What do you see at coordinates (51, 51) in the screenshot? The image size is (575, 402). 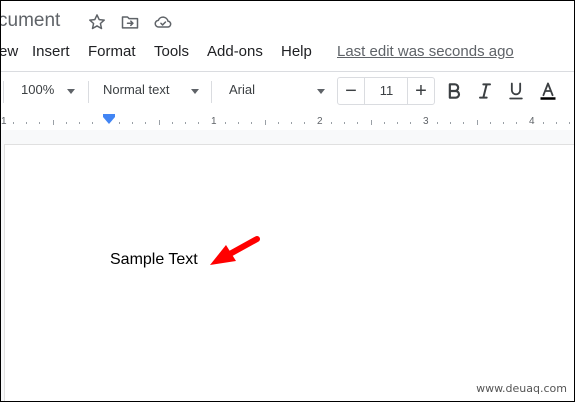 I see `menu-insert: Insert` at bounding box center [51, 51].